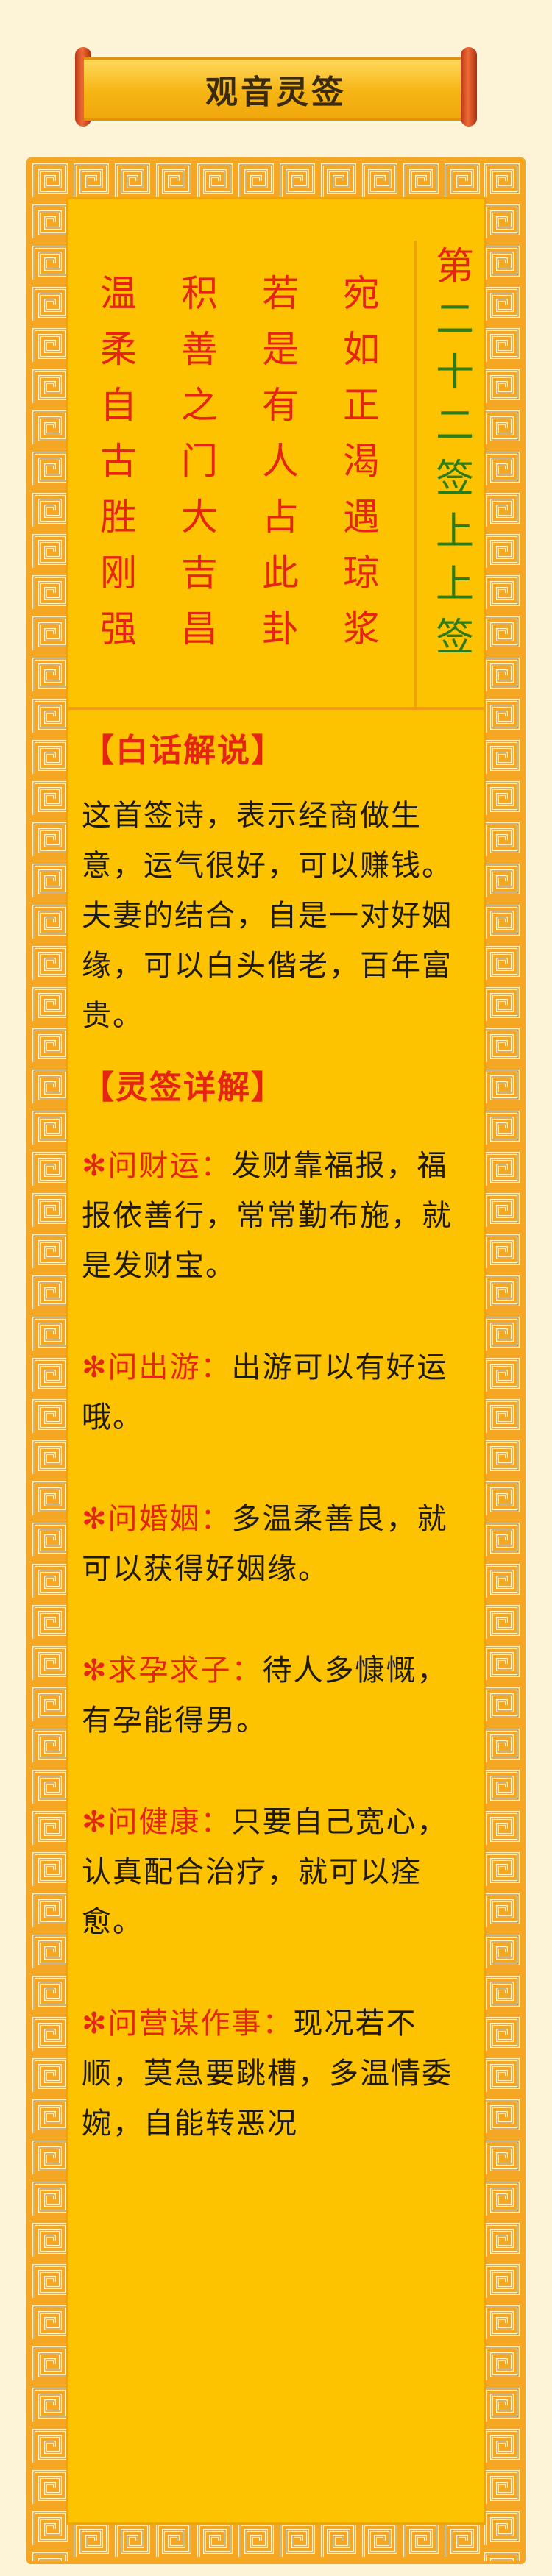 Image resolution: width=552 pixels, height=2576 pixels. What do you see at coordinates (415, 474) in the screenshot?
I see `poem-divider` at bounding box center [415, 474].